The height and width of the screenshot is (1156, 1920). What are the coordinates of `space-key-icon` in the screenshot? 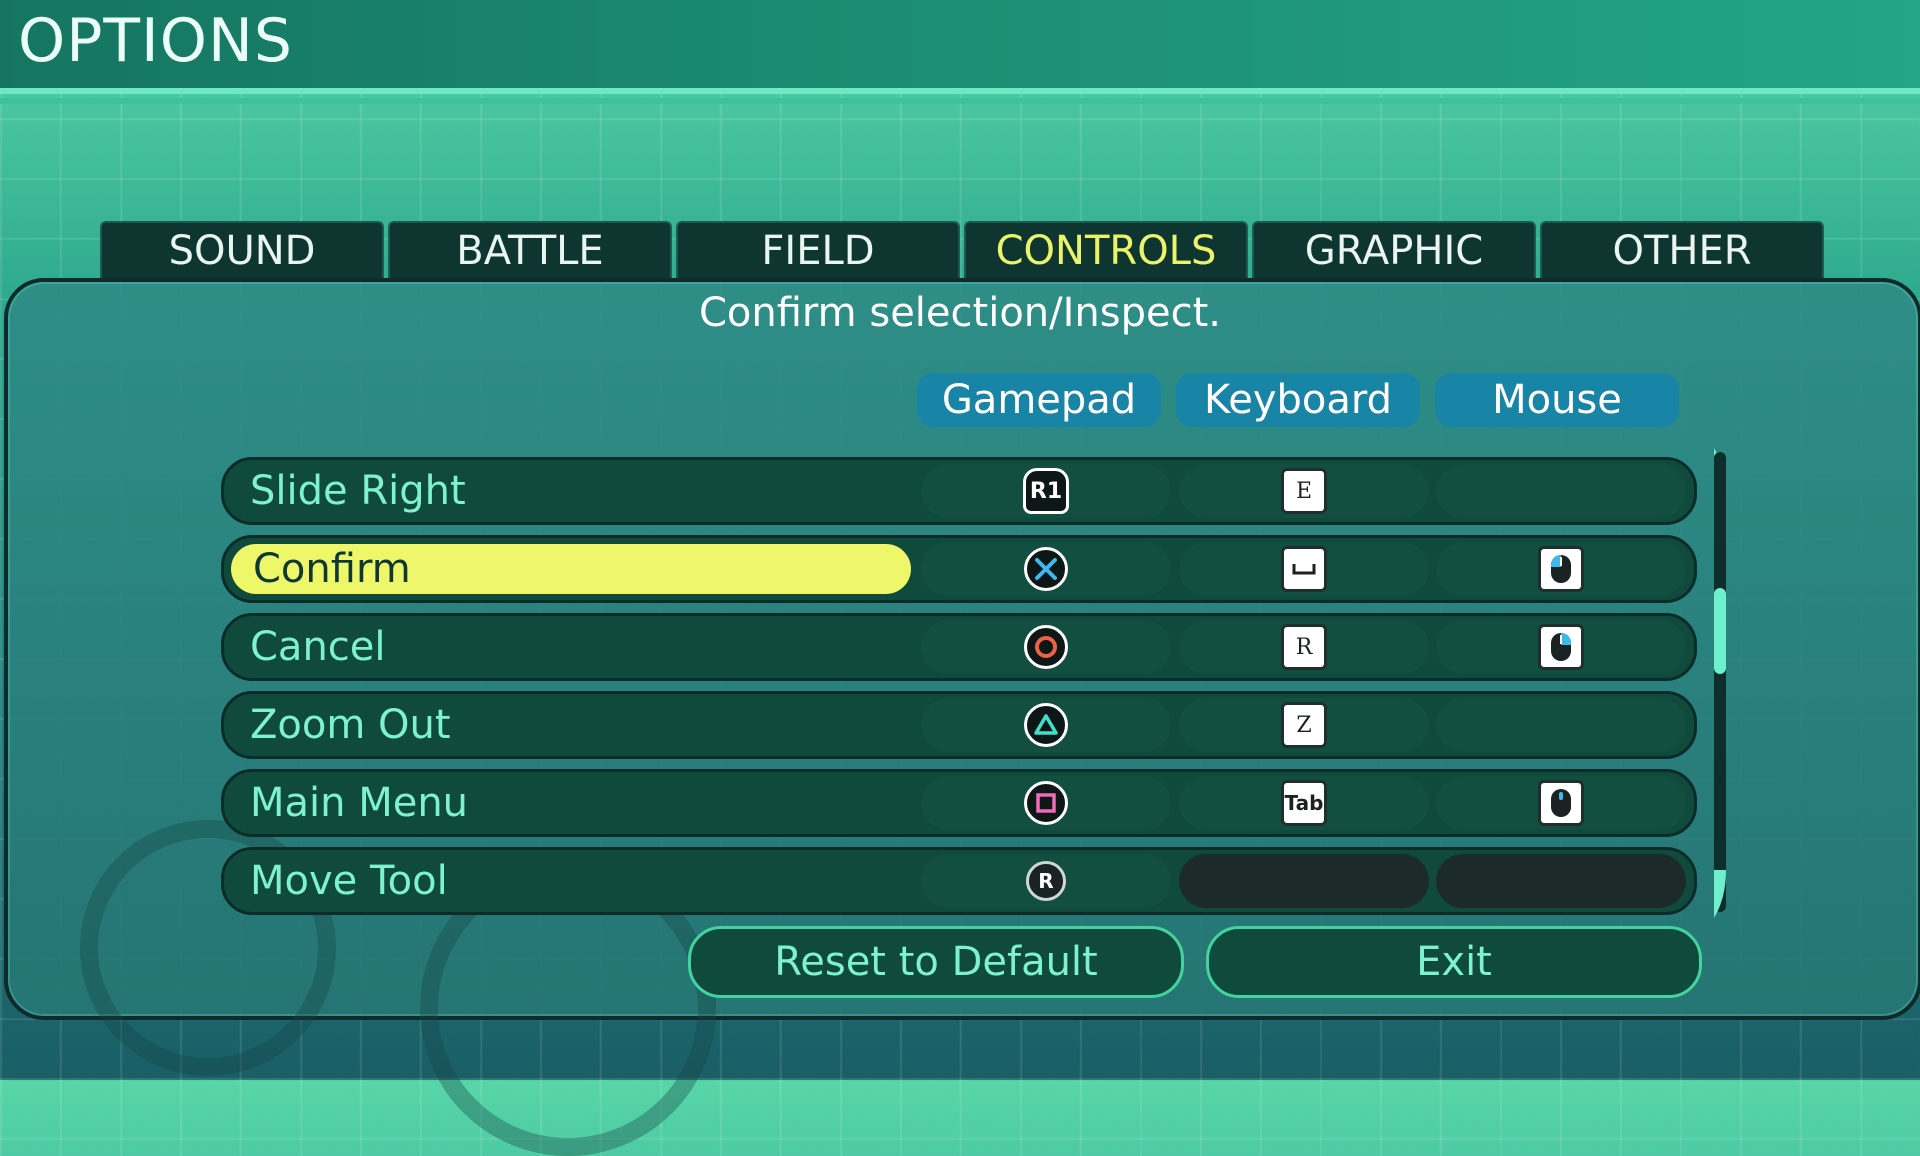 It's located at (1304, 569).